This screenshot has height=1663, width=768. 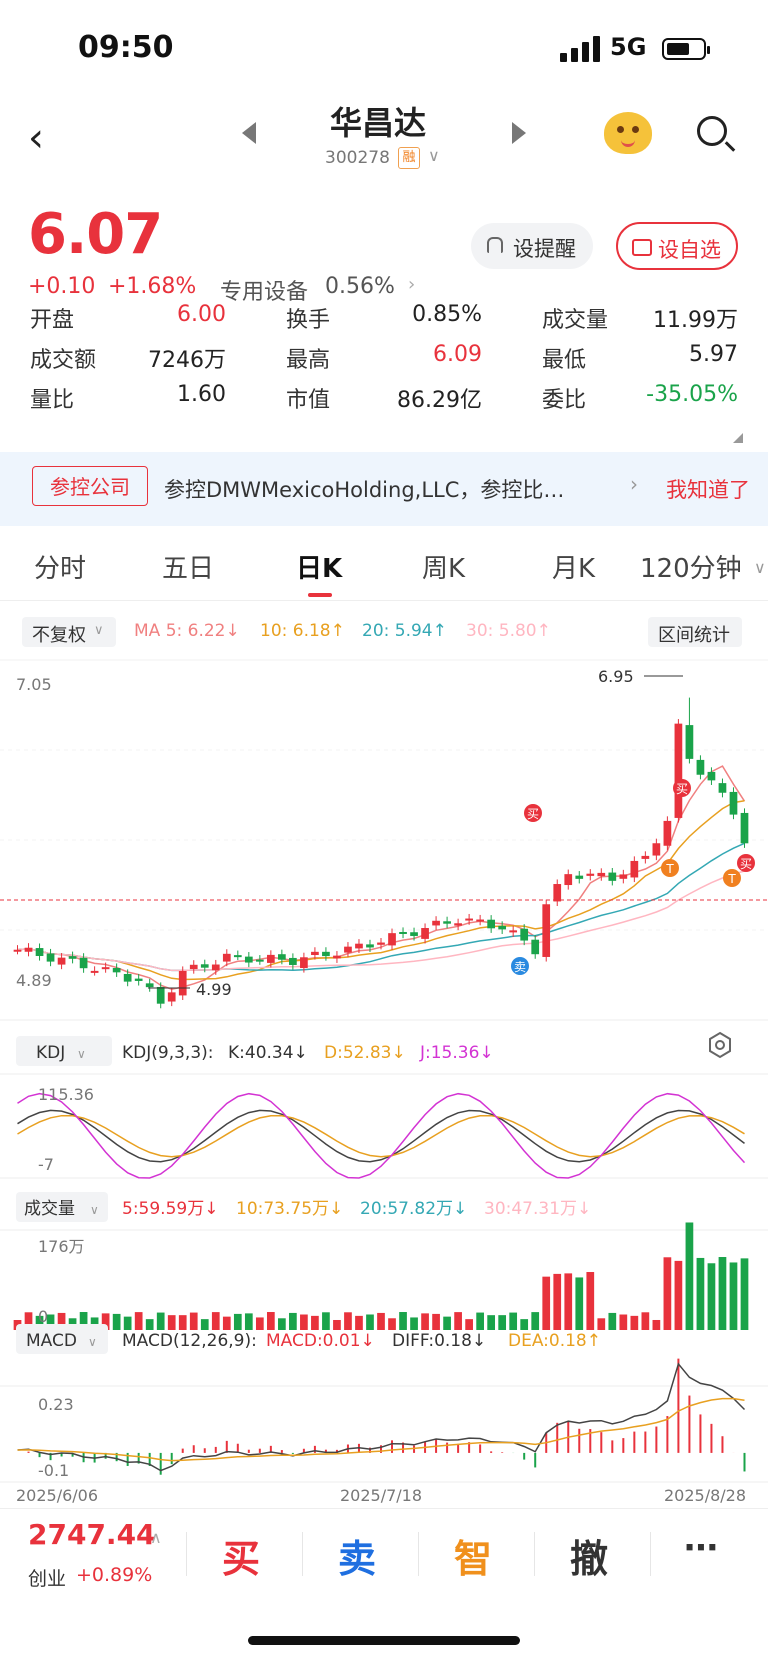 I want to click on mascot-icon, so click(x=628, y=133).